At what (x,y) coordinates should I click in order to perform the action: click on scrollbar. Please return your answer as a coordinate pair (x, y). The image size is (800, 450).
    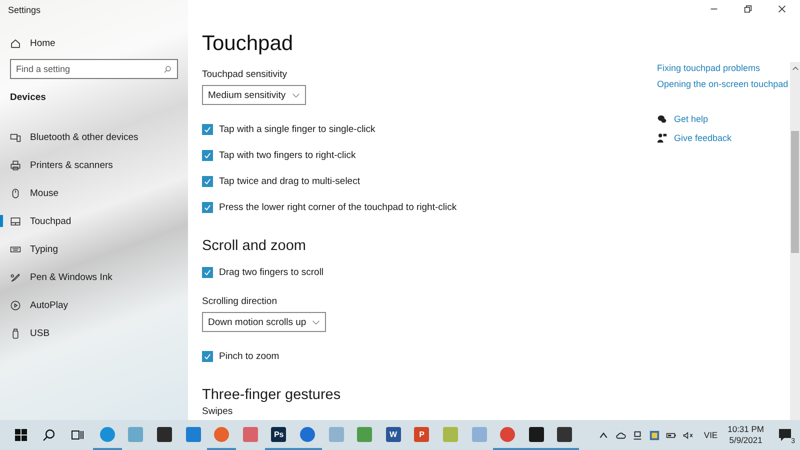
    Looking at the image, I should click on (795, 241).